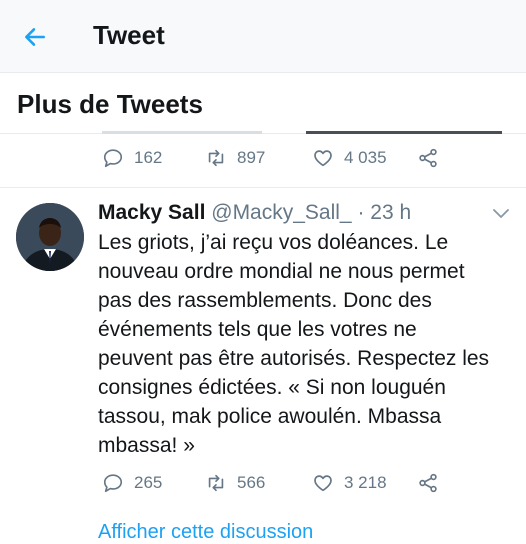  Describe the element at coordinates (235, 158) in the screenshot. I see `retweet-button: 897` at that location.